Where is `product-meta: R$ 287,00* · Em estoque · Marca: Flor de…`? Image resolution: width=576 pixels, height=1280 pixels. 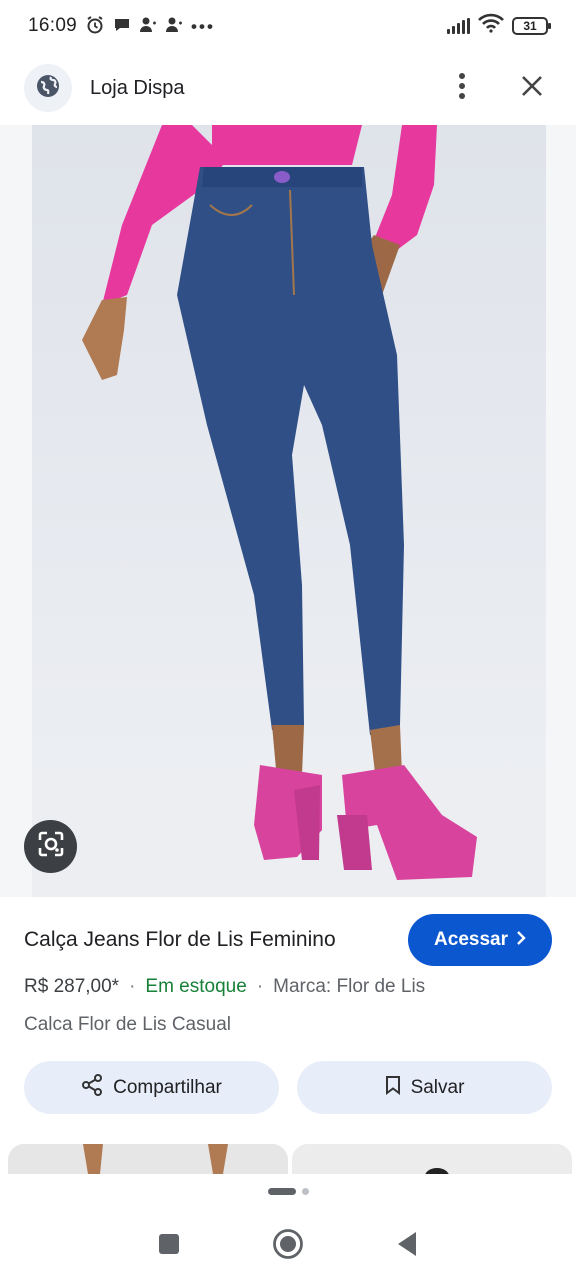 product-meta: R$ 287,00* · Em estoque · Marca: Flor de… is located at coordinates (288, 987).